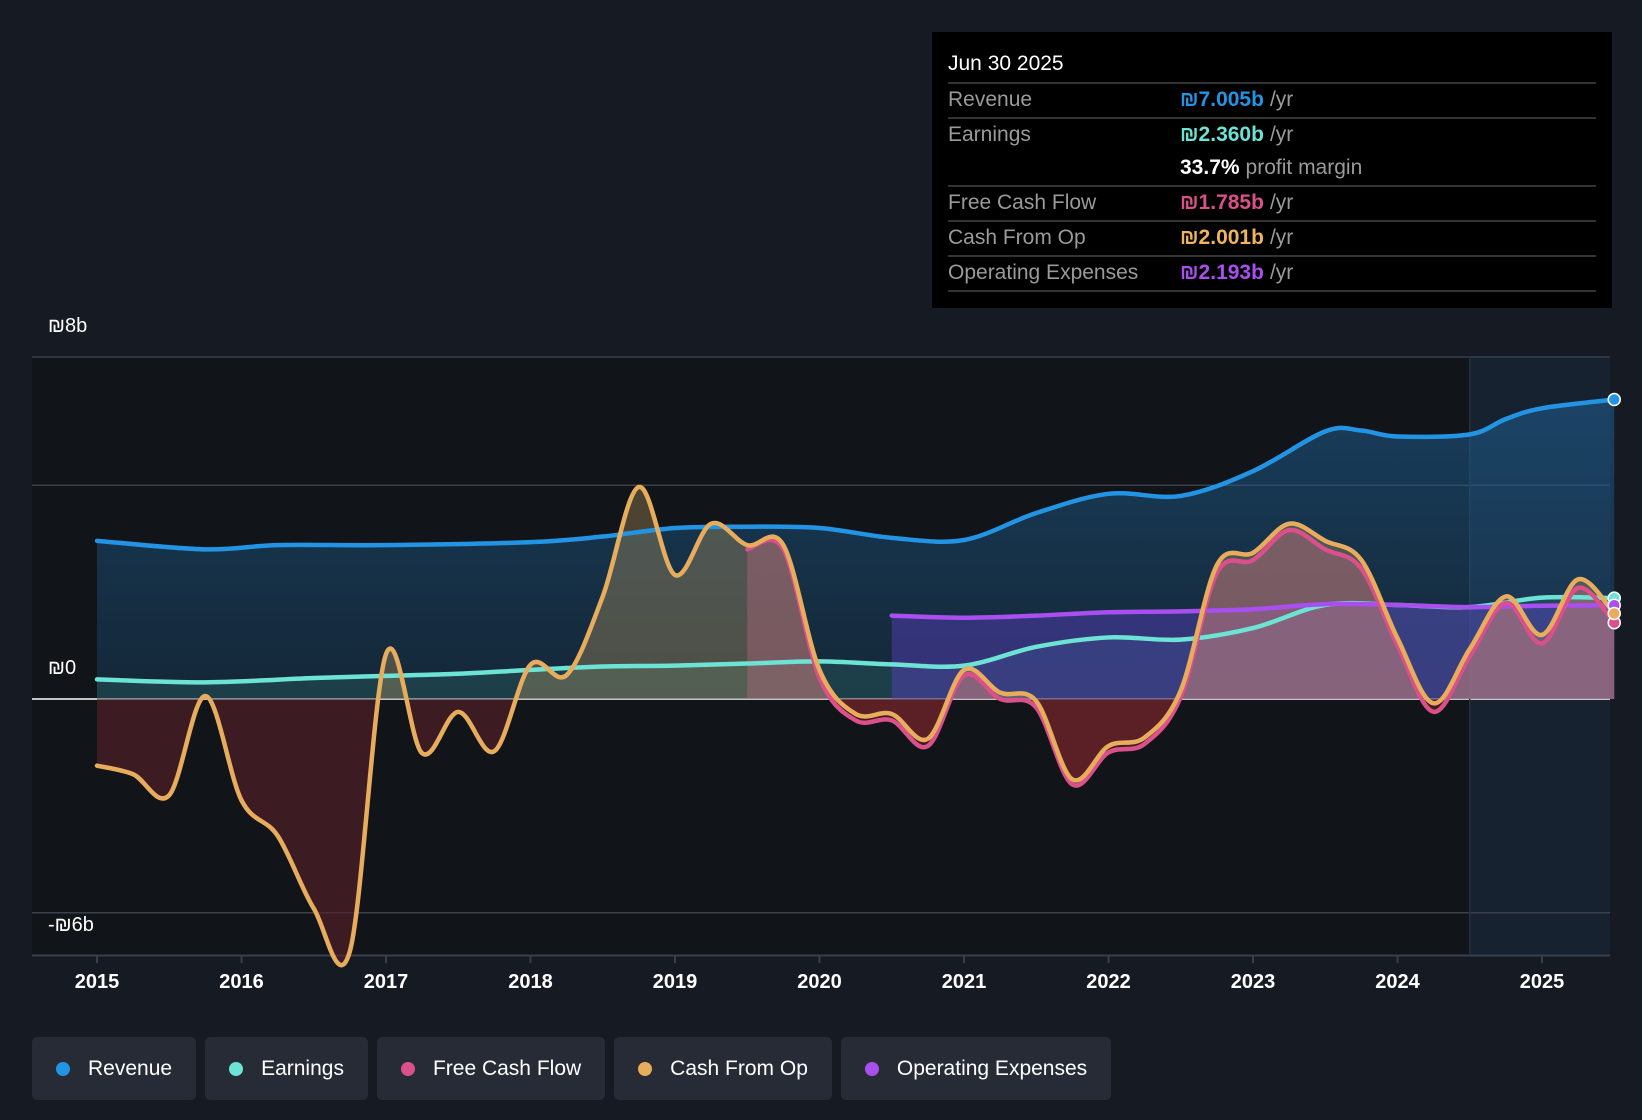 Image resolution: width=1642 pixels, height=1120 pixels. What do you see at coordinates (1108, 982) in the screenshot?
I see `x-tick-label: 2022` at bounding box center [1108, 982].